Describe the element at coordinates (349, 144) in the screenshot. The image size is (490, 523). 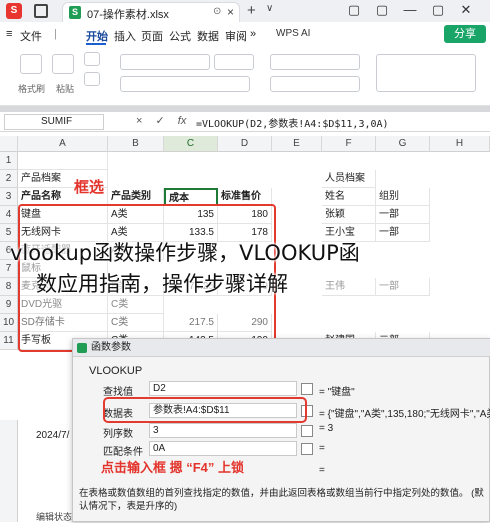
I see `column-header-f: F` at that location.